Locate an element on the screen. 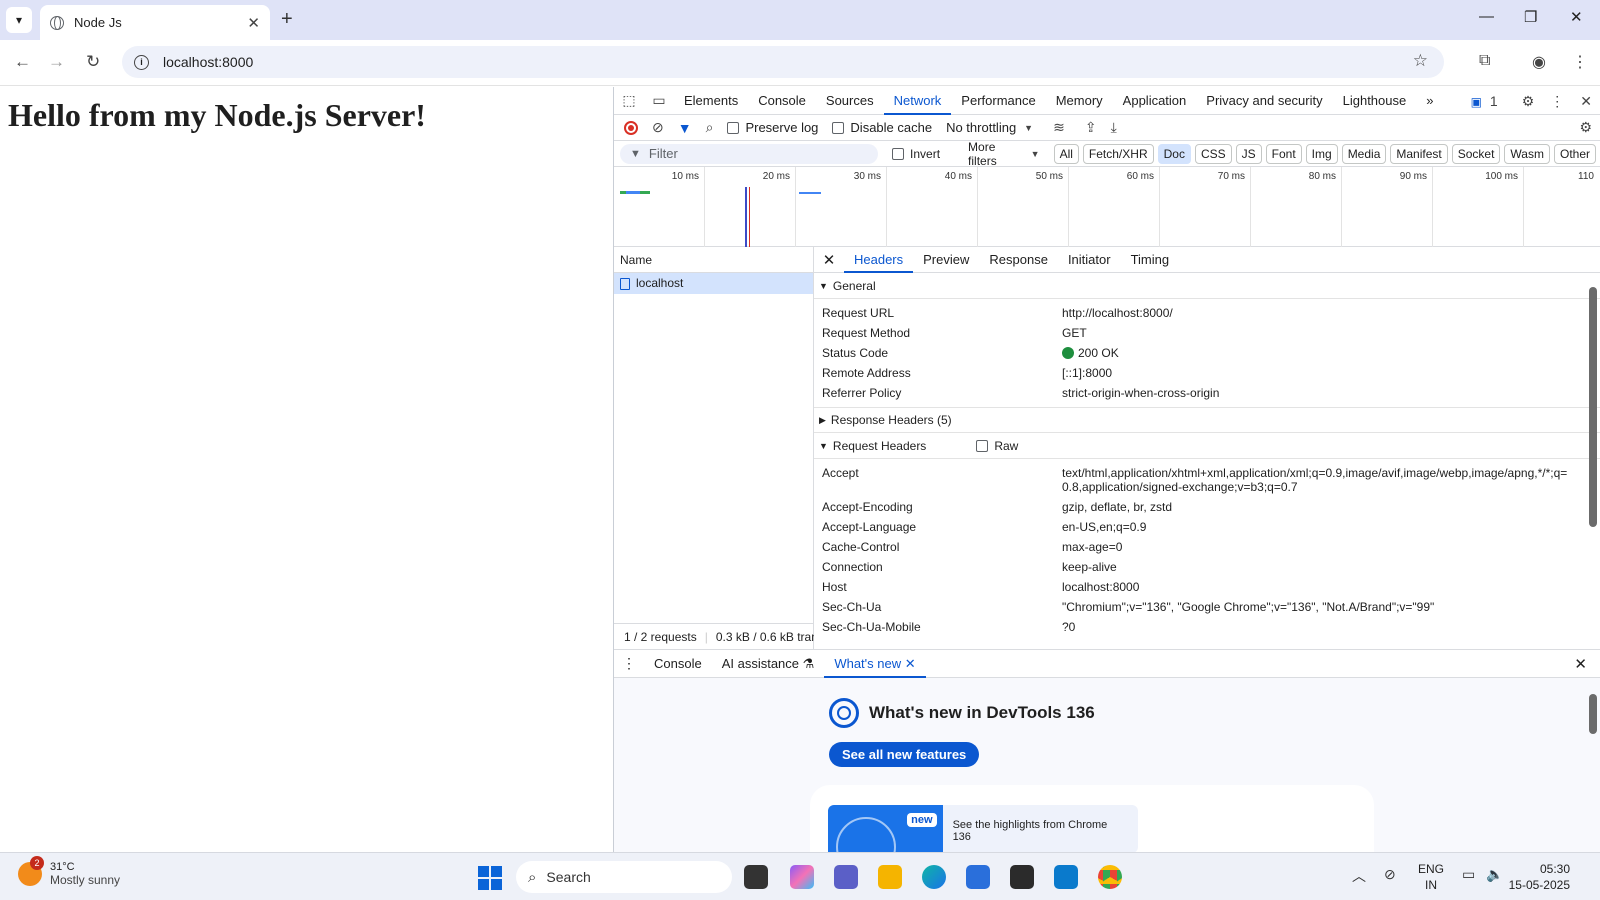 Image resolution: width=1600 pixels, height=900 pixels. drawer-scrollbar is located at coordinates (1593, 714).